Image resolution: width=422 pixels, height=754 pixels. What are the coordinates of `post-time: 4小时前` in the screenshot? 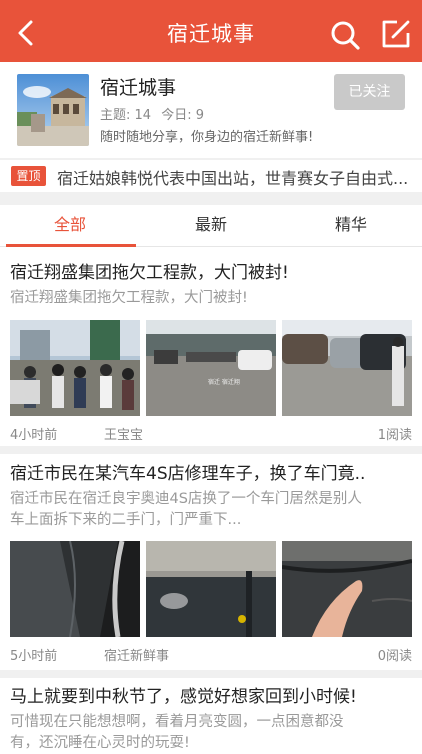 It's located at (34, 435).